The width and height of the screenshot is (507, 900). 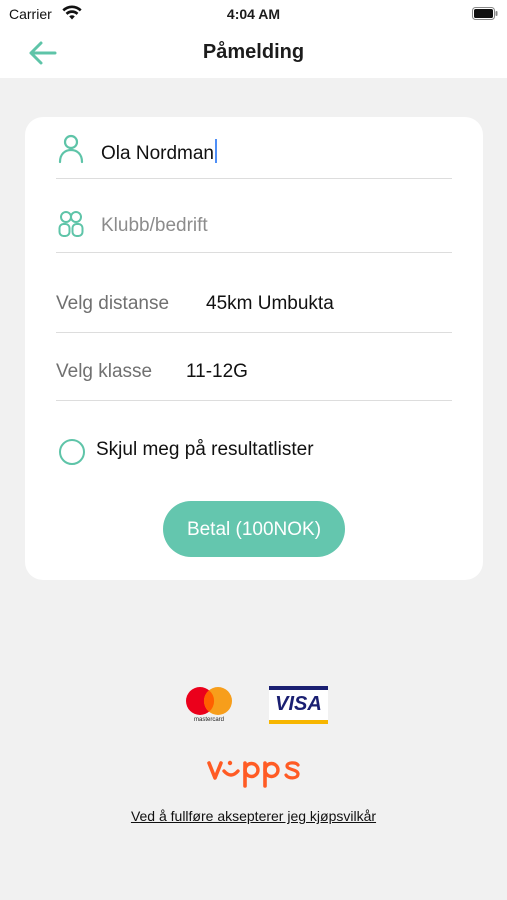 What do you see at coordinates (254, 216) in the screenshot?
I see `club-field-row: Klubb/bedrift` at bounding box center [254, 216].